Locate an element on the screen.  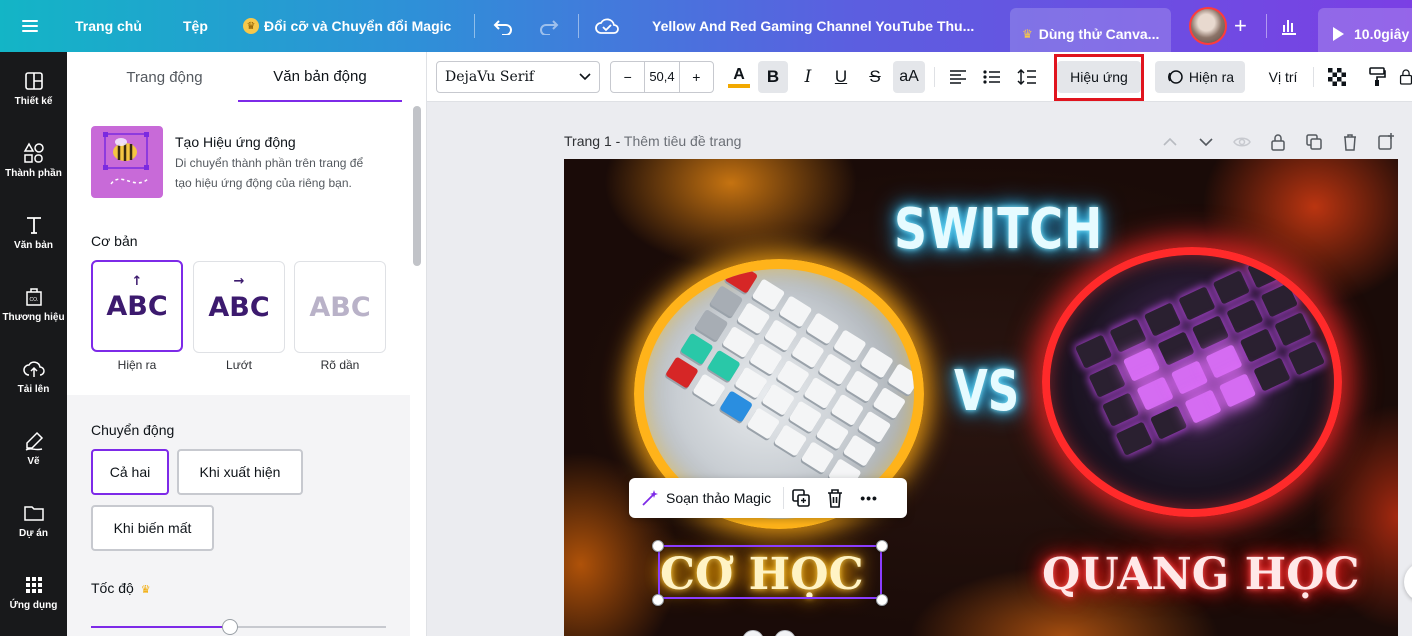
highlight-annotation is located at coordinates (1099, 77).